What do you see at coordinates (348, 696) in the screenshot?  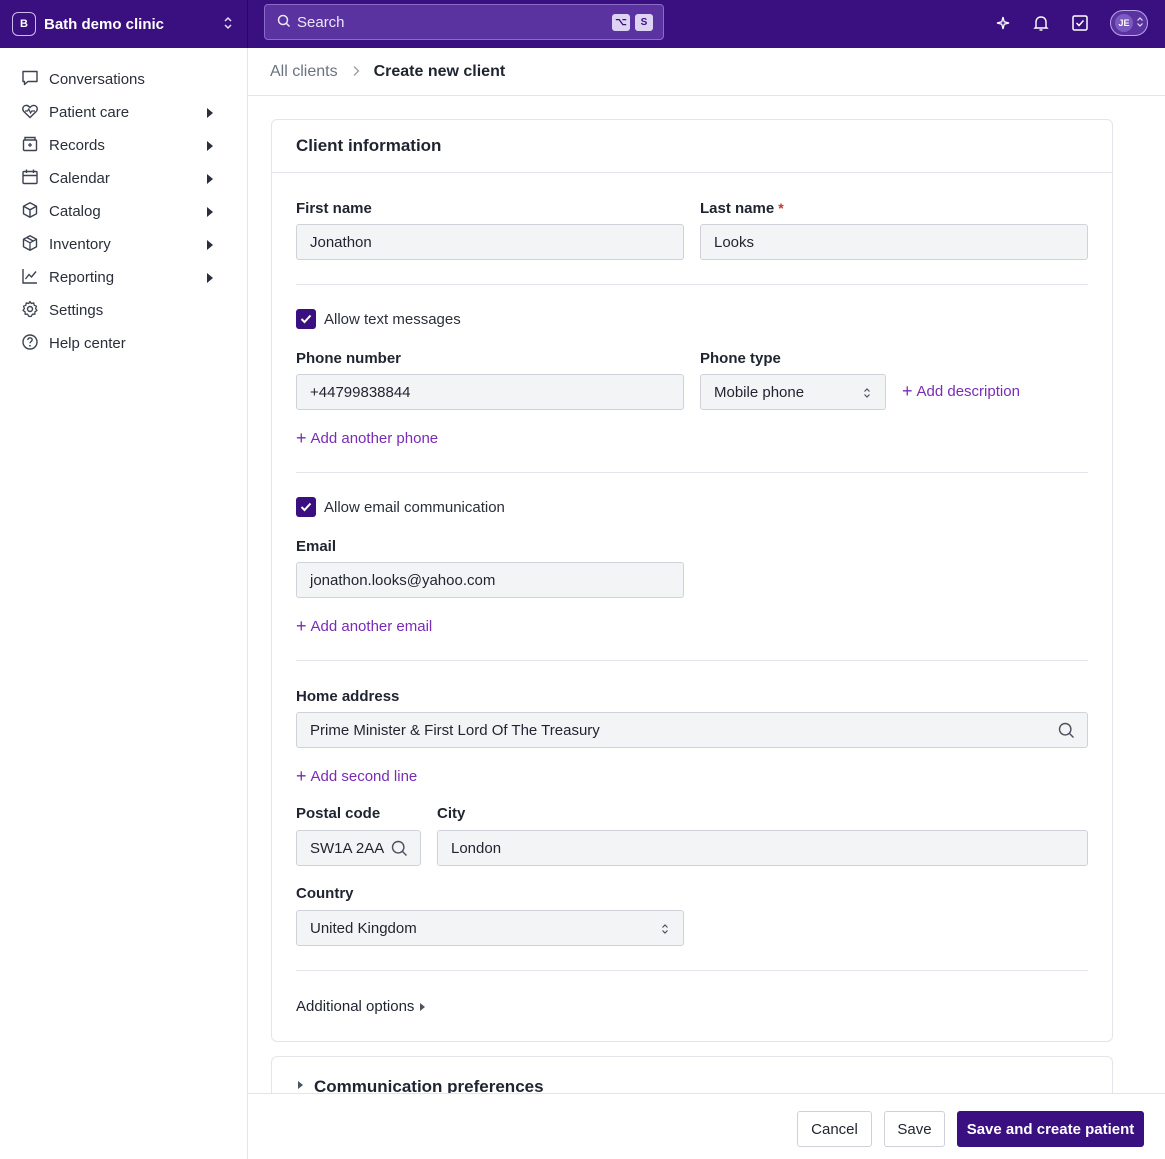 I see `home-address-label: Home address` at bounding box center [348, 696].